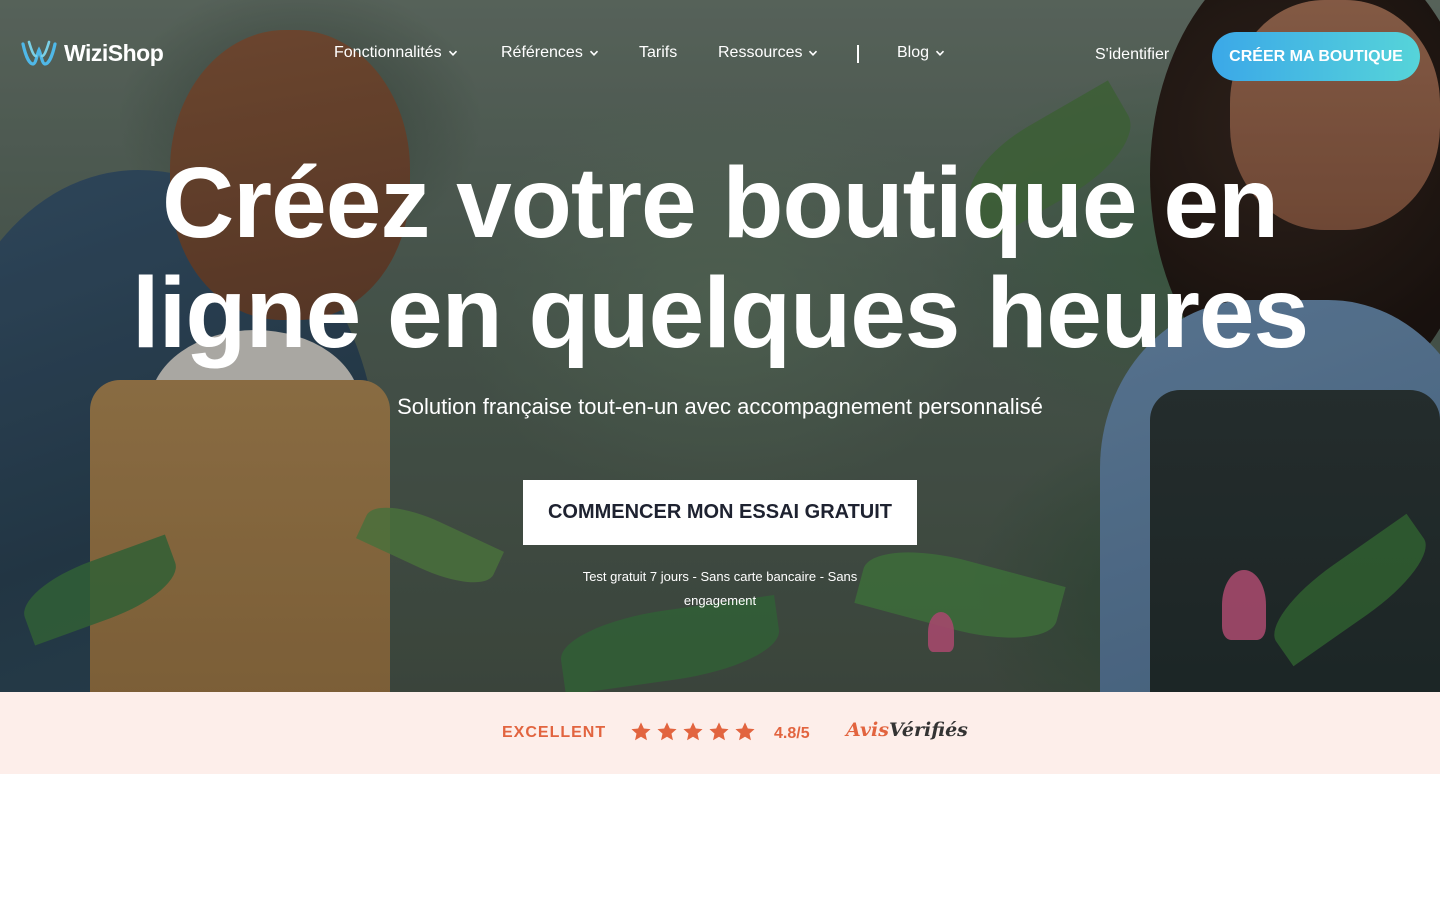 The image size is (1440, 900). Describe the element at coordinates (913, 52) in the screenshot. I see `nav-item-label: Blog` at that location.